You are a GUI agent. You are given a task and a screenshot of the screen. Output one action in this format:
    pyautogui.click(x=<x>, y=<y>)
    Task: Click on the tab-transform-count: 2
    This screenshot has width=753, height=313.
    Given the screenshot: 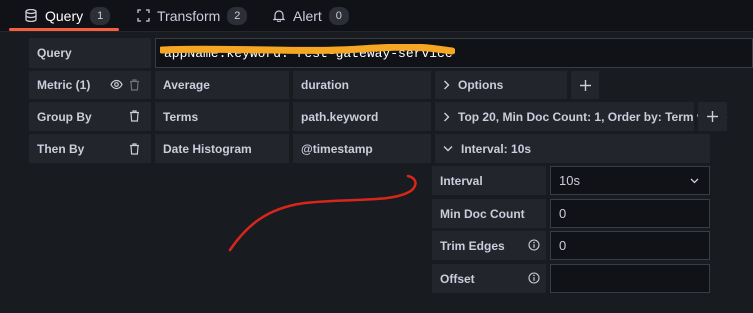 What is the action you would take?
    pyautogui.click(x=237, y=15)
    